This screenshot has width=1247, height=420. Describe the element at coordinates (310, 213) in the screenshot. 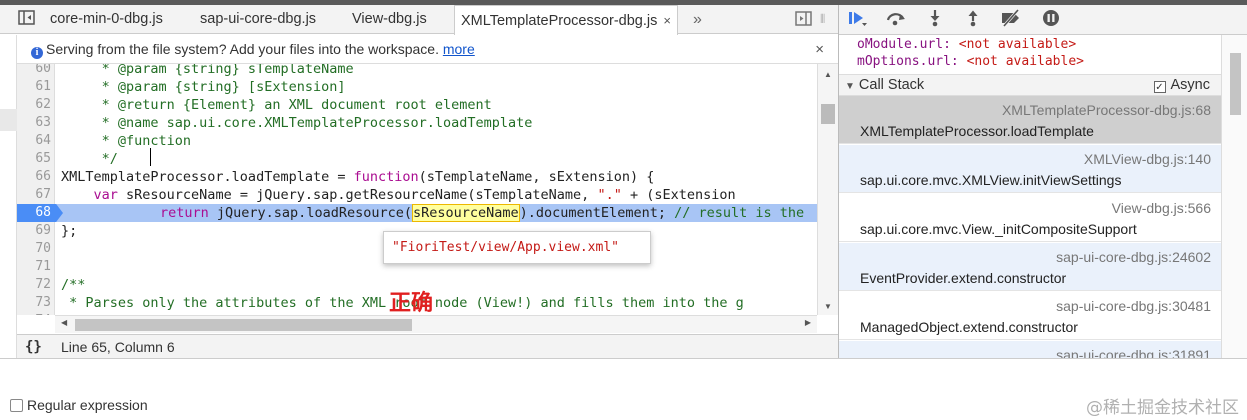

I see `code-fragment: jQuery.sap.loadResource(` at that location.